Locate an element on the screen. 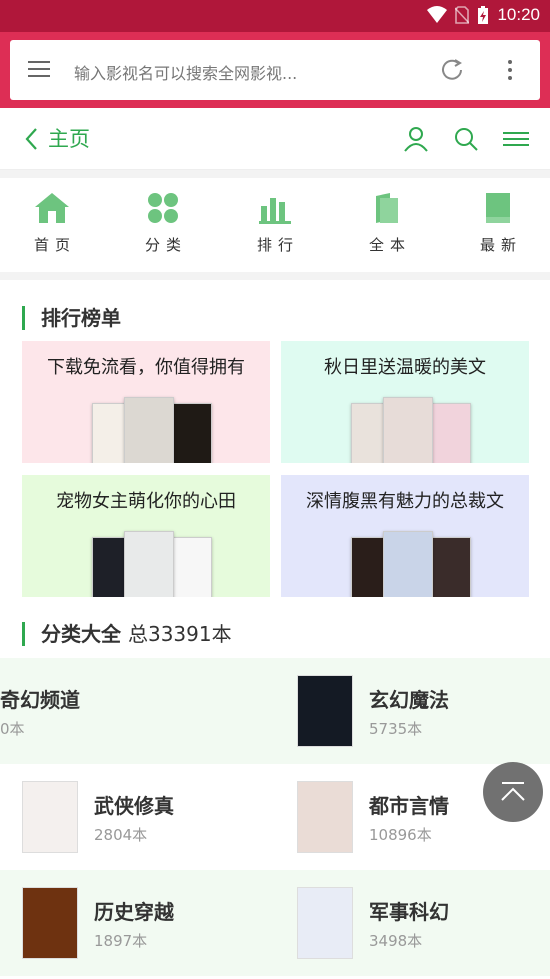 Image resolution: width=550 pixels, height=979 pixels. category-item: 武侠修真 2804本 is located at coordinates (137, 817).